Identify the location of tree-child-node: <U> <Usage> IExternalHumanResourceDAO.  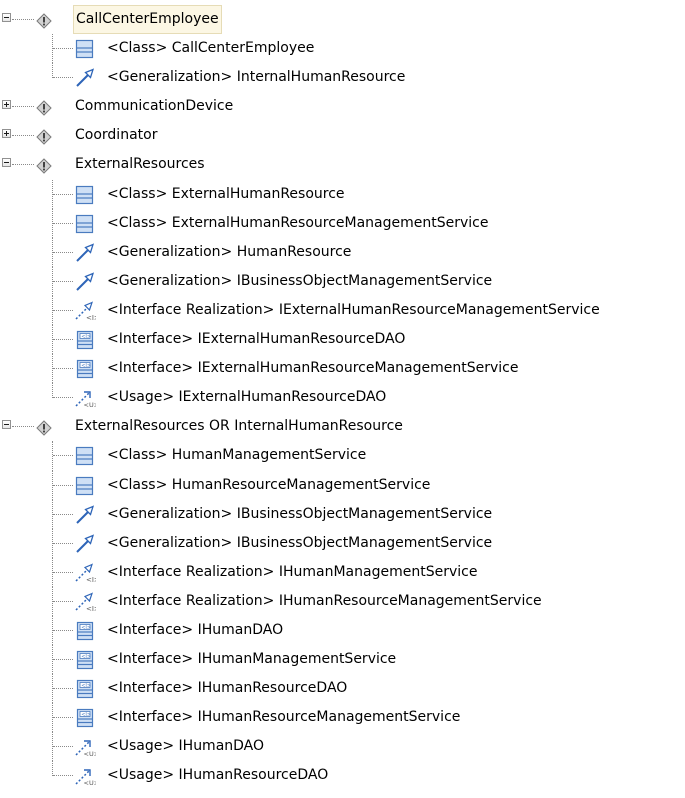
(342, 397).